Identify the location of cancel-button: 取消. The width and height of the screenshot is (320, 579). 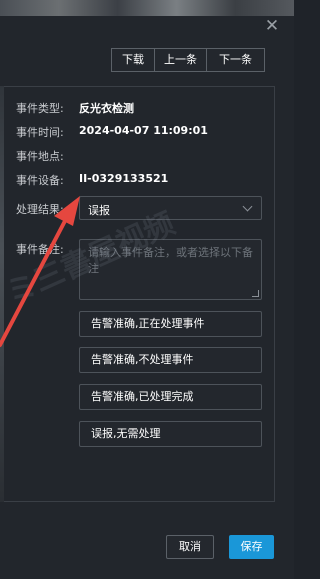
(190, 547).